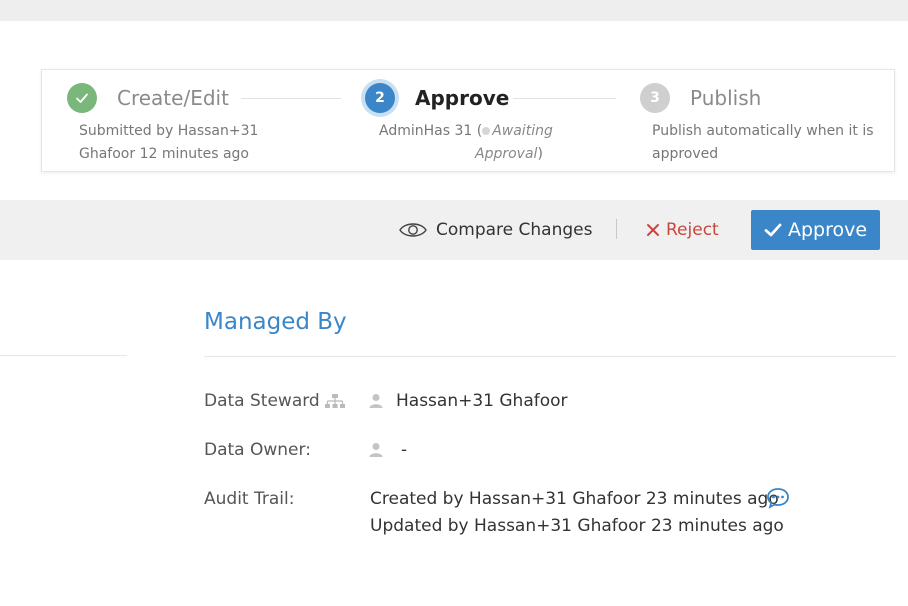  I want to click on approve-label: Approve, so click(827, 230).